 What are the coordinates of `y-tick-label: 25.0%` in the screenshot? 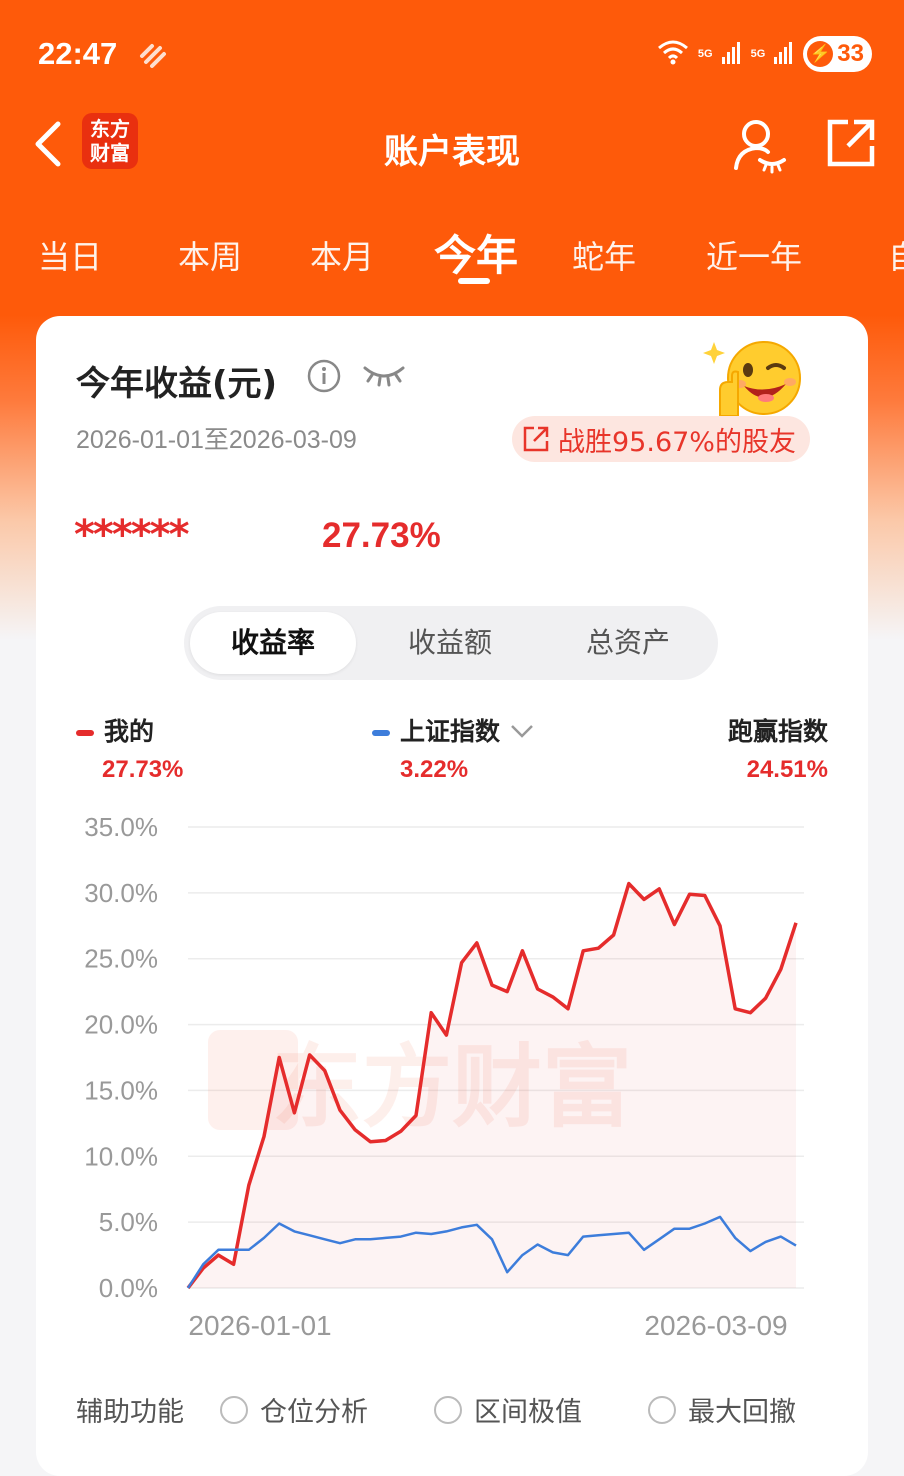 It's located at (121, 959).